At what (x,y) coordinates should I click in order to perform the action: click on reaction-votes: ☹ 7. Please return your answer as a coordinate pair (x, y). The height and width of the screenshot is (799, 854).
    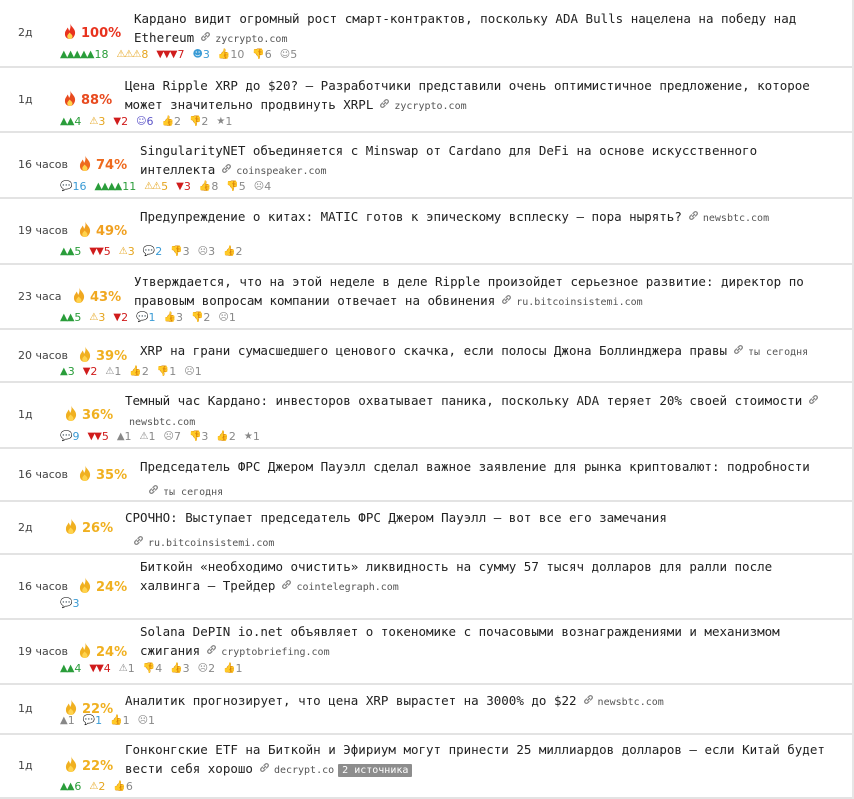
    Looking at the image, I should click on (172, 436).